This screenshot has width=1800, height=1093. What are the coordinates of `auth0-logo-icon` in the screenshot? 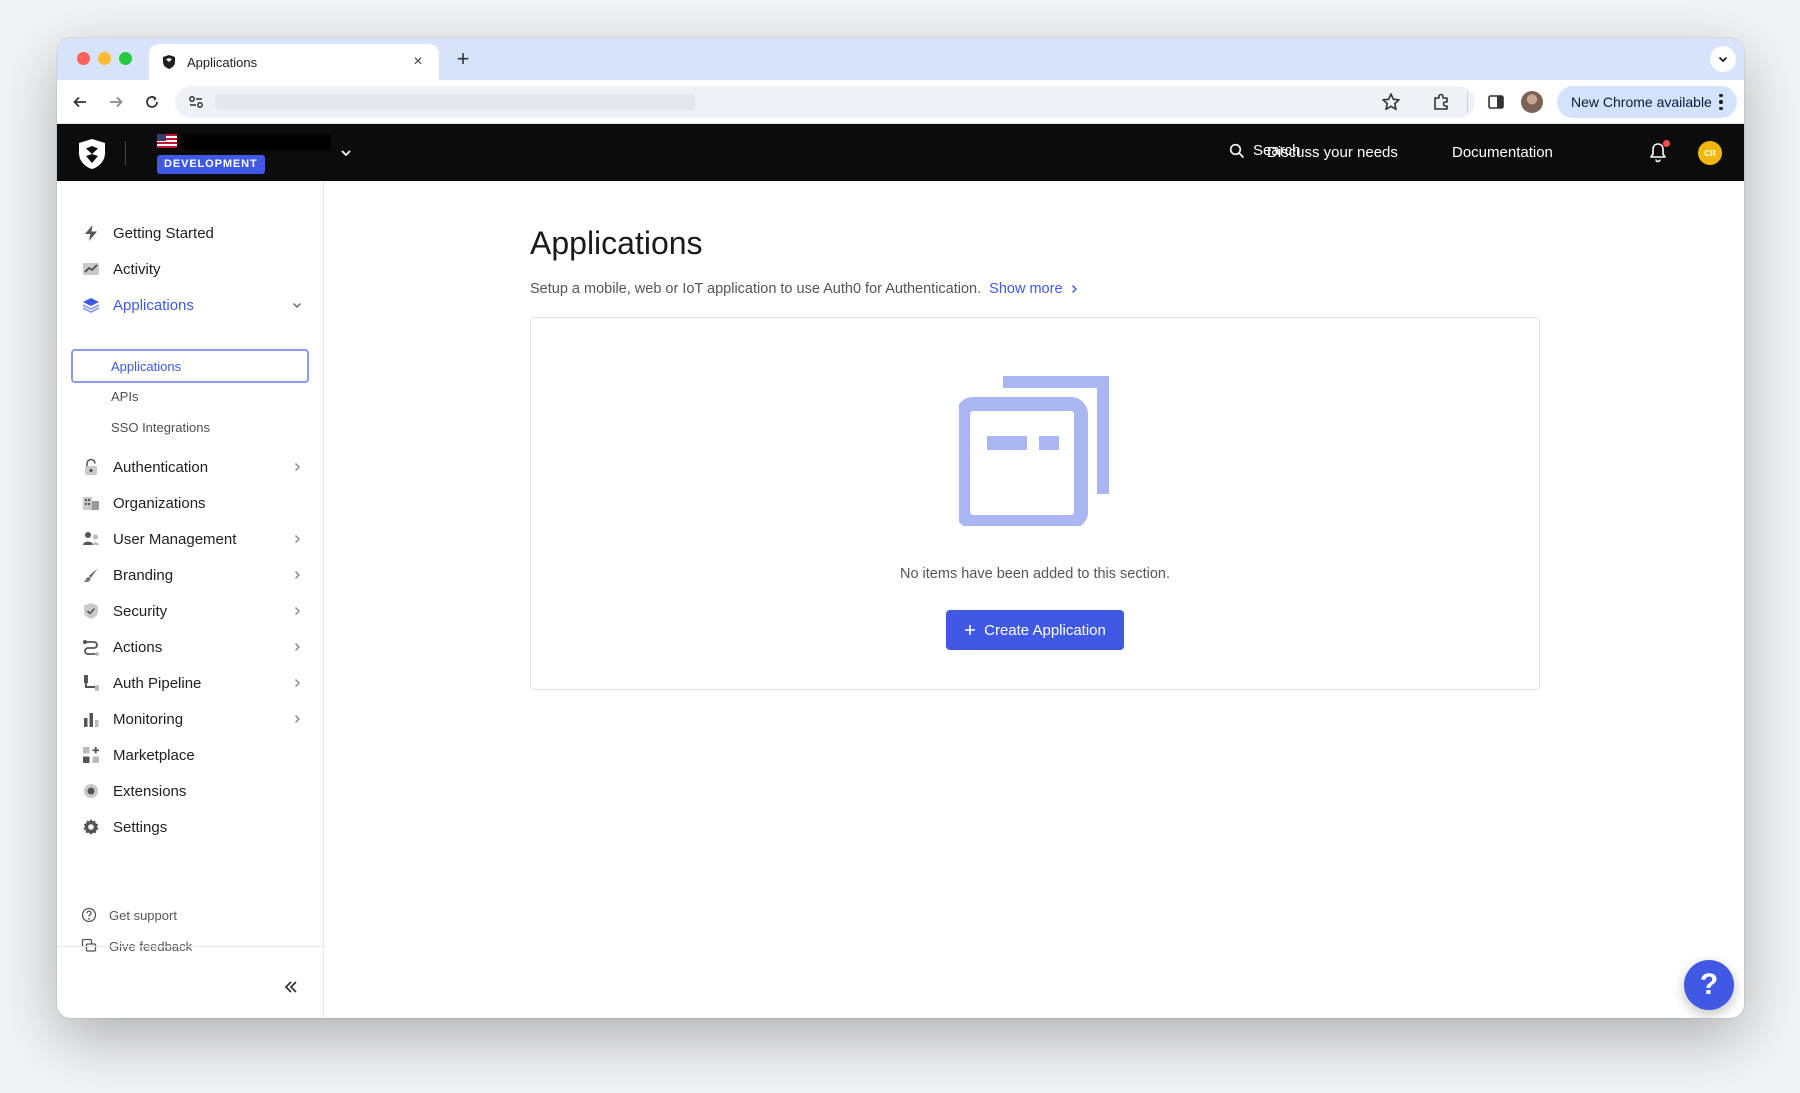 It's located at (92, 154).